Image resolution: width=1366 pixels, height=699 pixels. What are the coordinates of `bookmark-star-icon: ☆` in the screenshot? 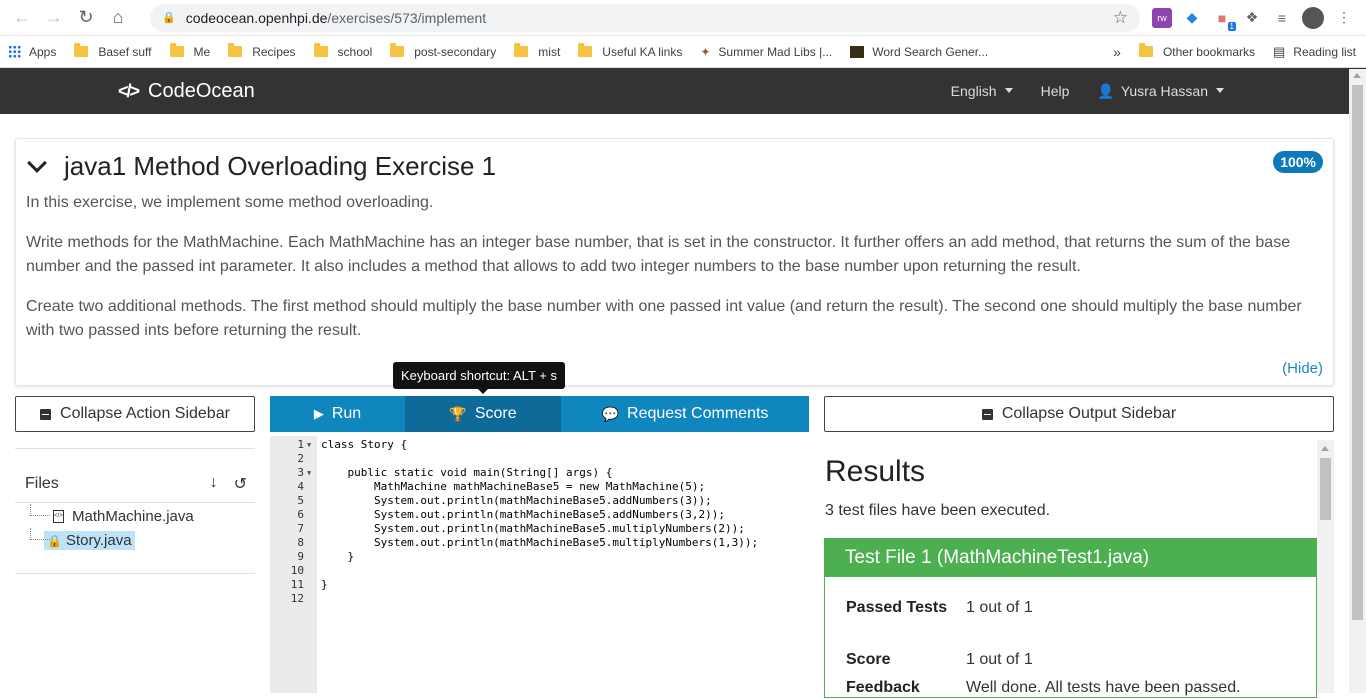 It's located at (1120, 18).